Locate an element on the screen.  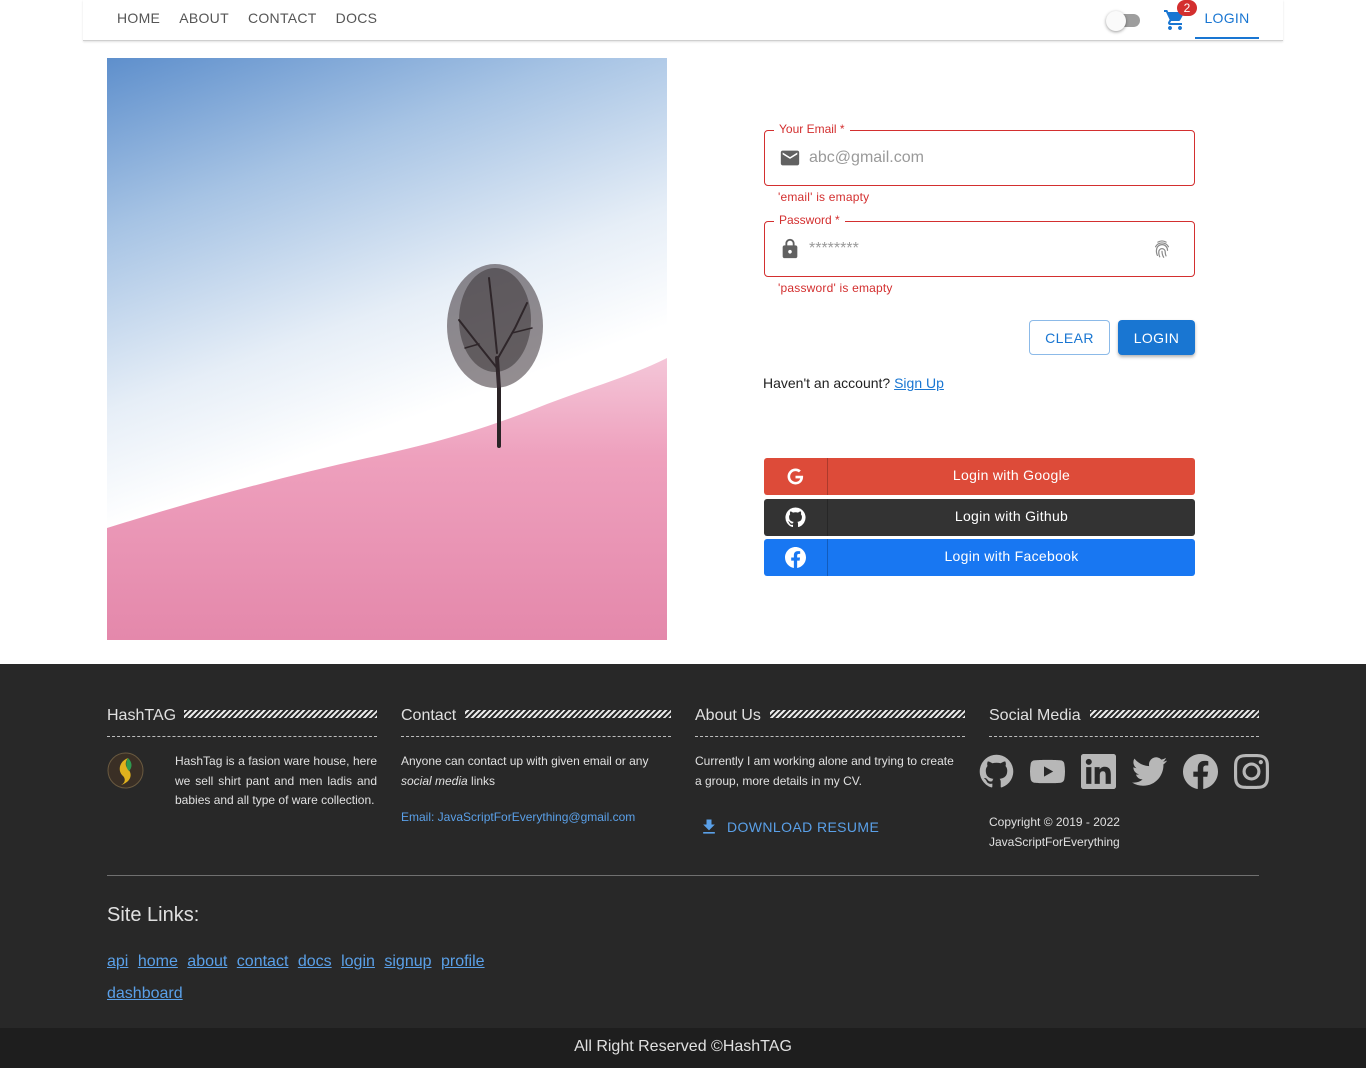
password-field: Password * is located at coordinates (979, 245).